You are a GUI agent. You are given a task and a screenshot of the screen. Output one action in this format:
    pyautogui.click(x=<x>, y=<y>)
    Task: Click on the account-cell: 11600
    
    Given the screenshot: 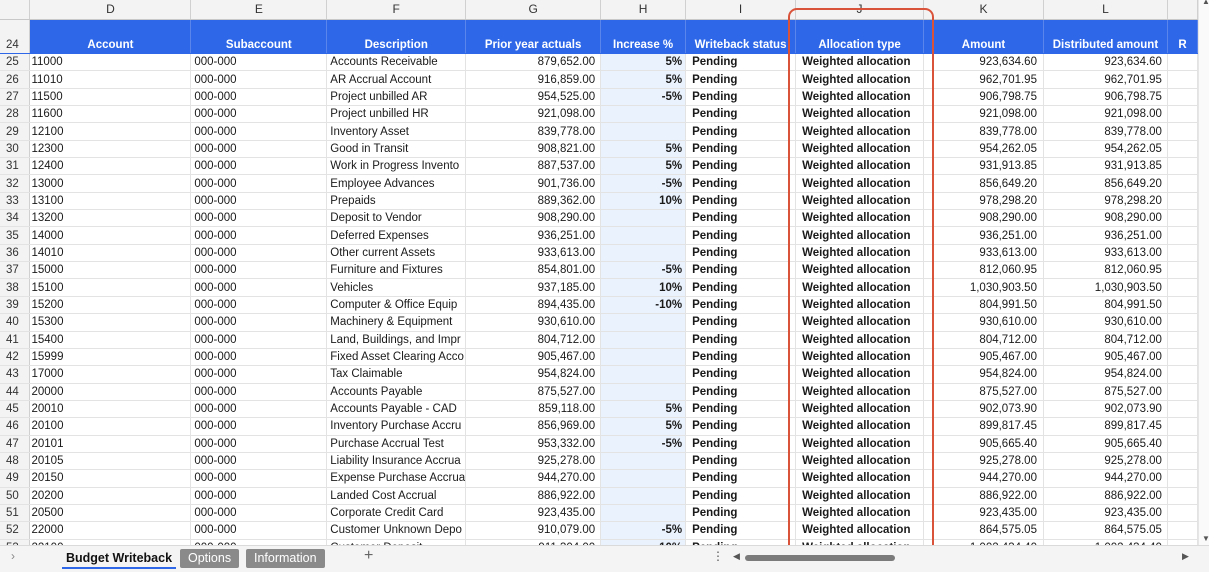 What is the action you would take?
    pyautogui.click(x=110, y=114)
    